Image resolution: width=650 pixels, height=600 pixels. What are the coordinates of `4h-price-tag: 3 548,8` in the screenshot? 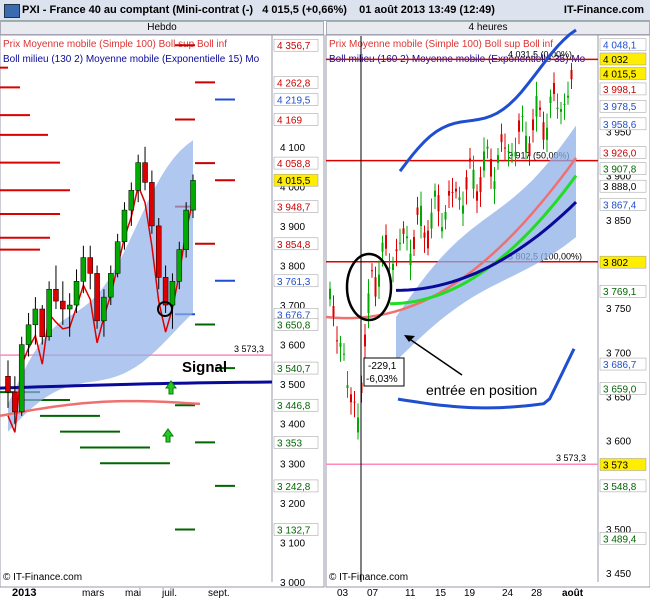 It's located at (620, 487).